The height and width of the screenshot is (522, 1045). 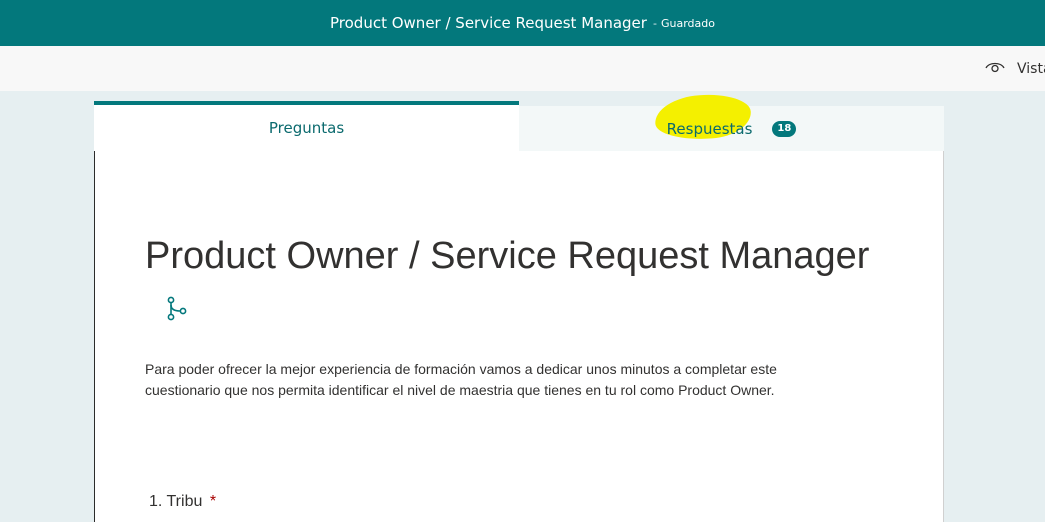 What do you see at coordinates (709, 128) in the screenshot?
I see `tab-responses-label: Respuestas` at bounding box center [709, 128].